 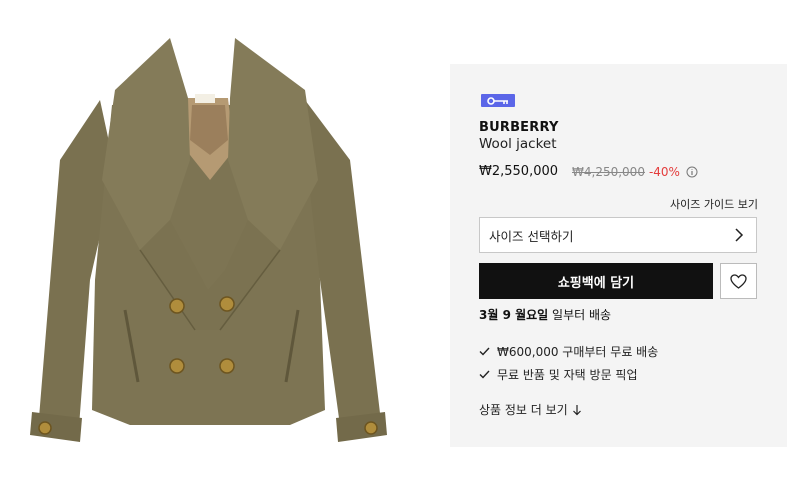 I want to click on size-select: 사이즈 선택하기, so click(x=618, y=235).